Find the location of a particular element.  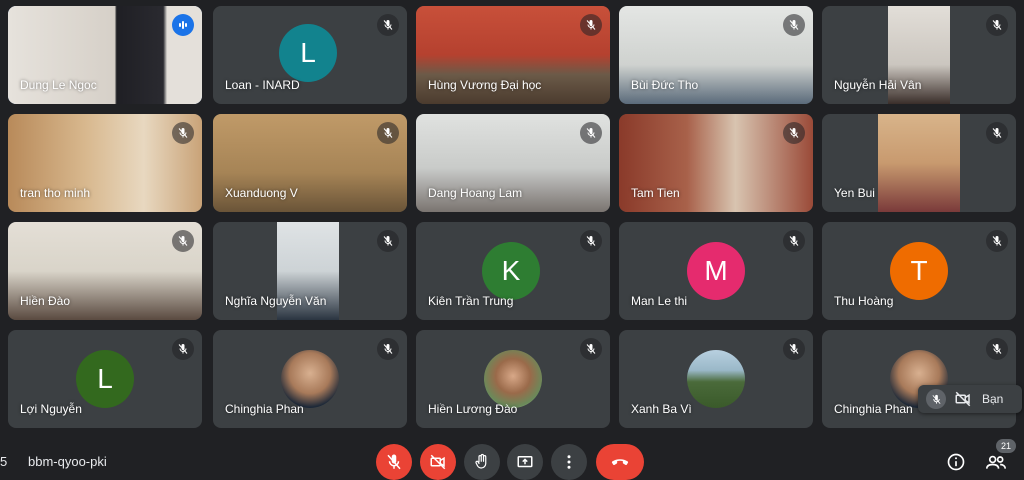

participant-name: Nguyễn Hải Vân is located at coordinates (878, 85).